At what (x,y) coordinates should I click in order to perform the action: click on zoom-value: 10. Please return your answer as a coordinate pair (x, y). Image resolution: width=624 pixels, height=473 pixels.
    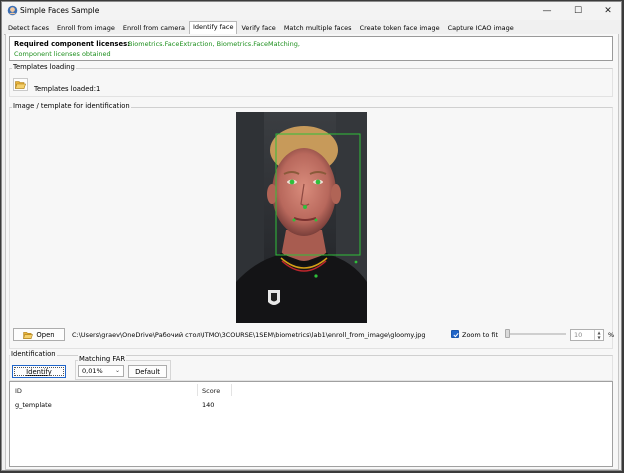
    Looking at the image, I should click on (578, 335).